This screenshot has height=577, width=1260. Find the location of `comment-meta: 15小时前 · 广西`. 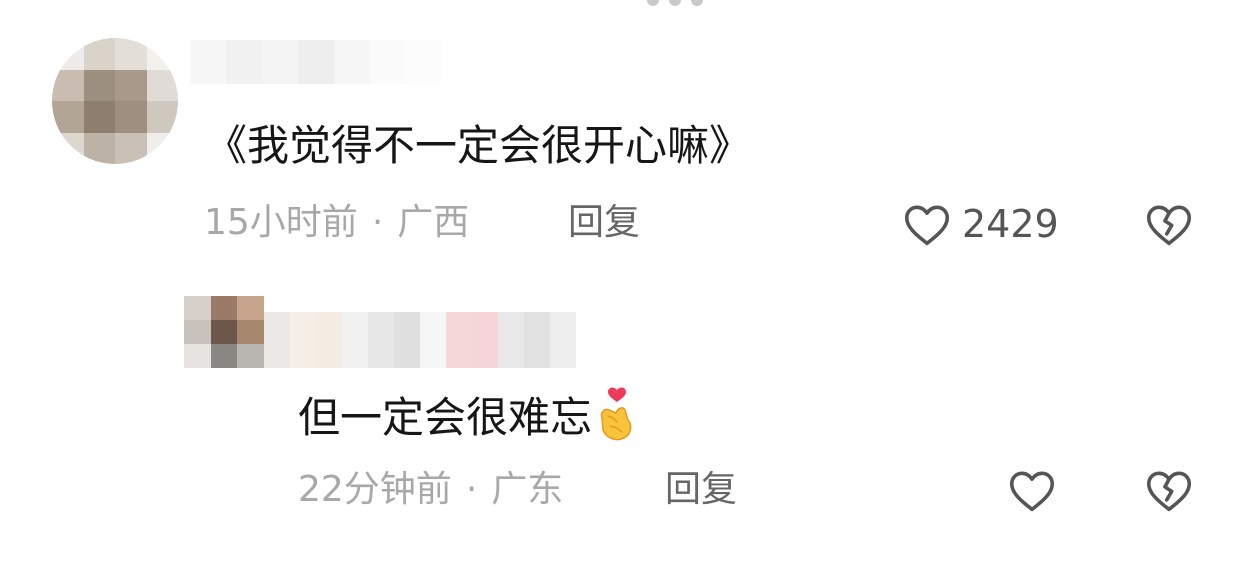

comment-meta: 15小时前 · 广西 is located at coordinates (336, 223).